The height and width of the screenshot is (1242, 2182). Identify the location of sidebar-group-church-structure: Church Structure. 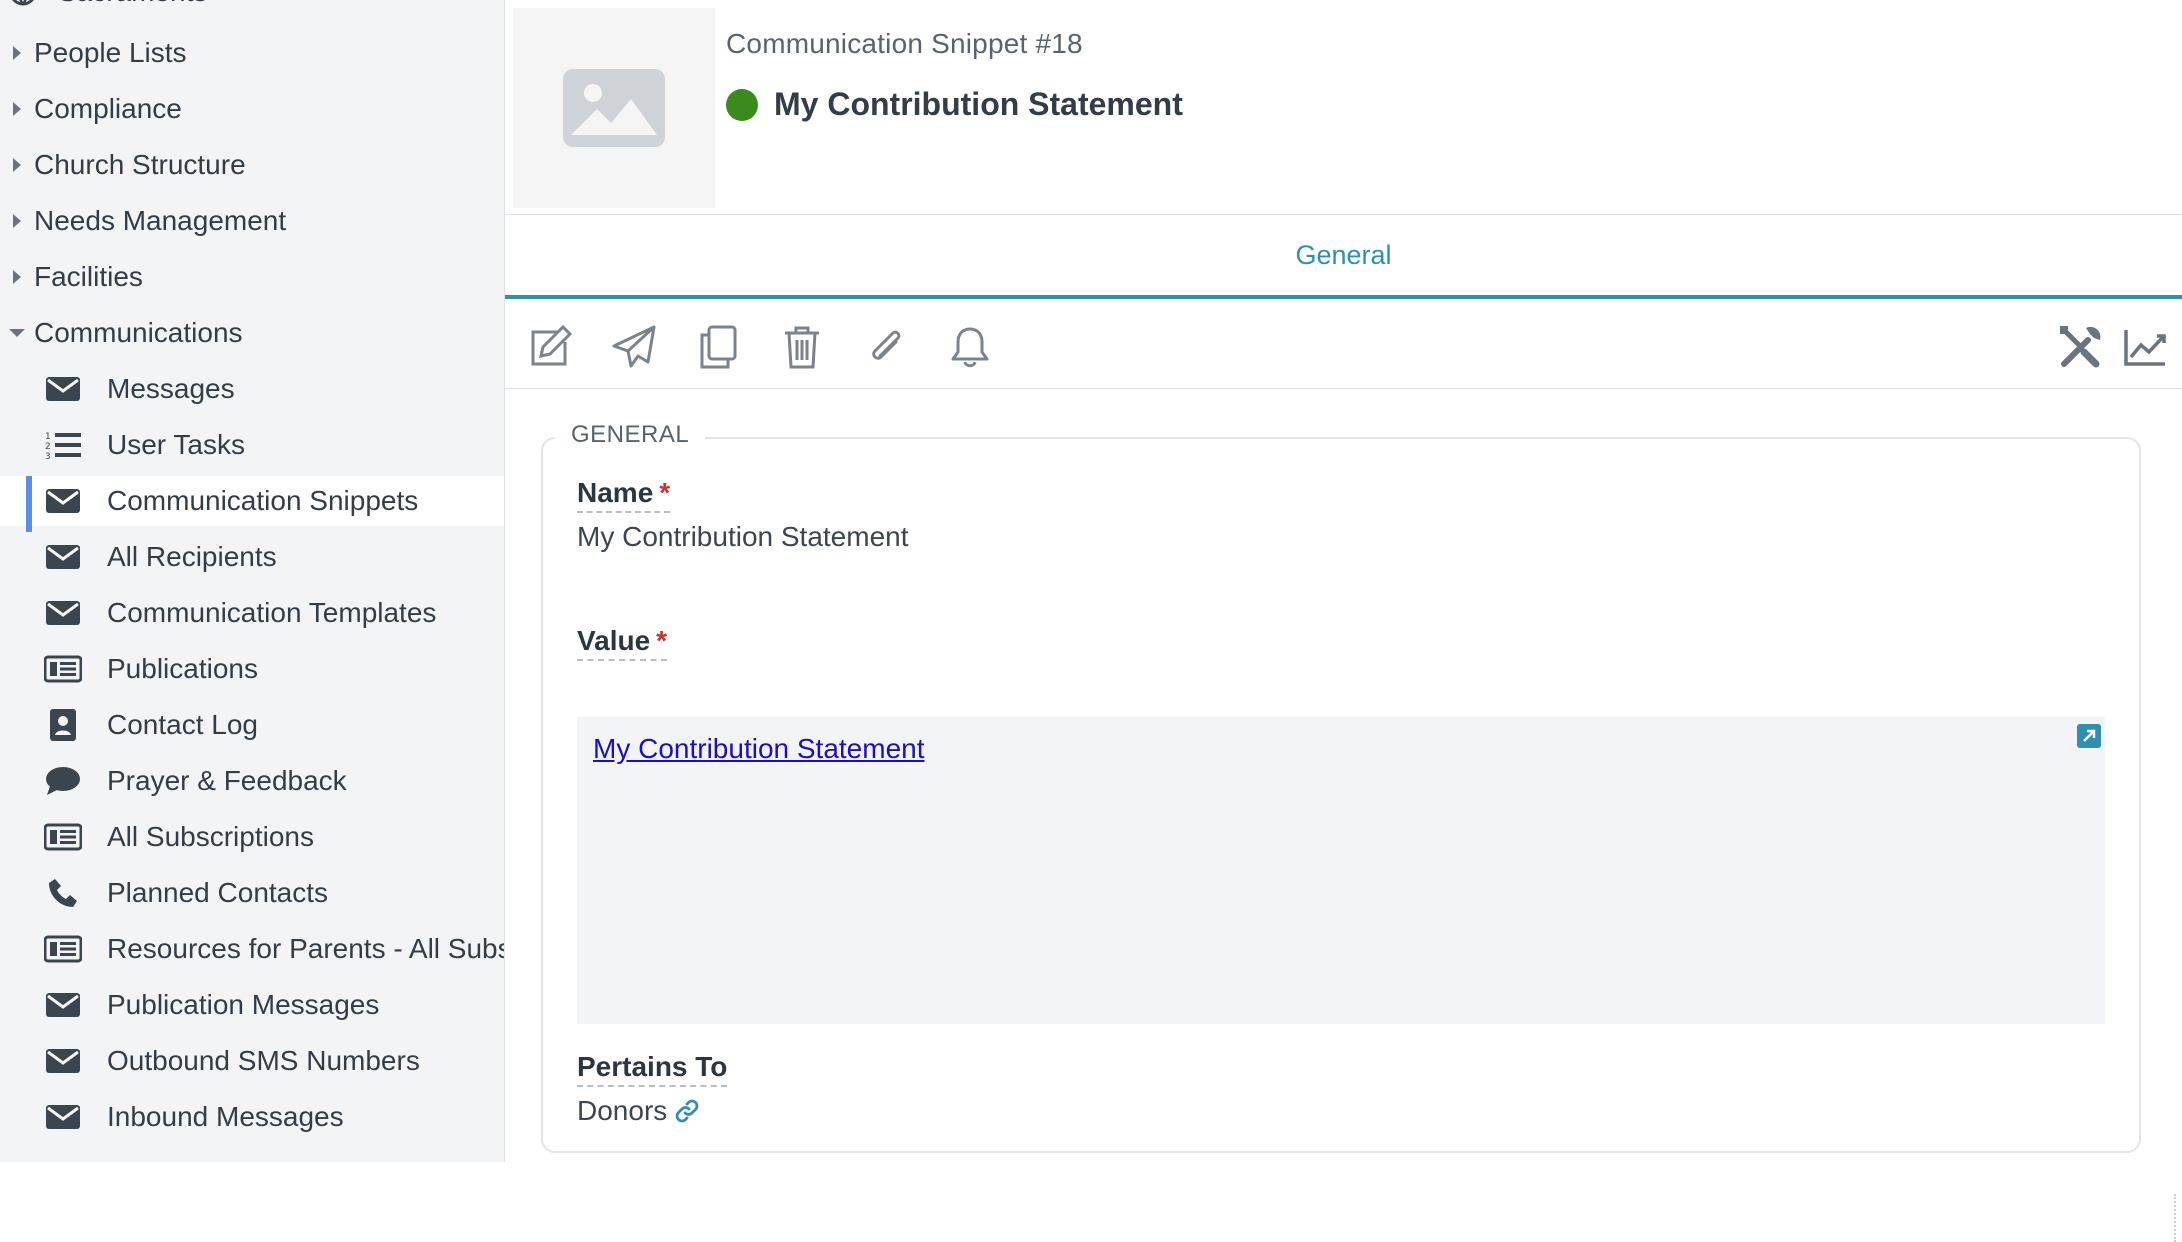
(252, 165).